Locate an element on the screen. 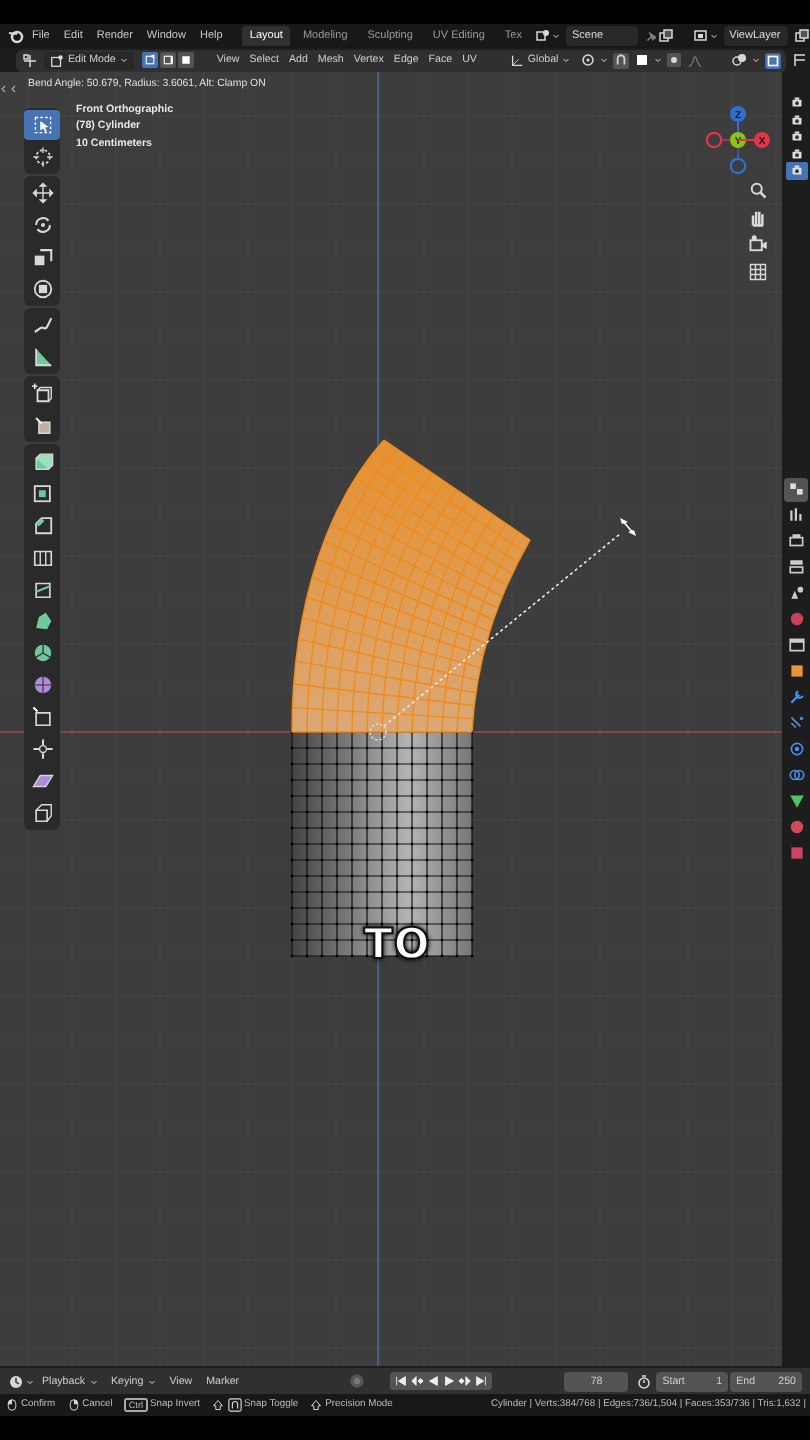 The width and height of the screenshot is (810, 1440). face-select-icon is located at coordinates (185, 60).